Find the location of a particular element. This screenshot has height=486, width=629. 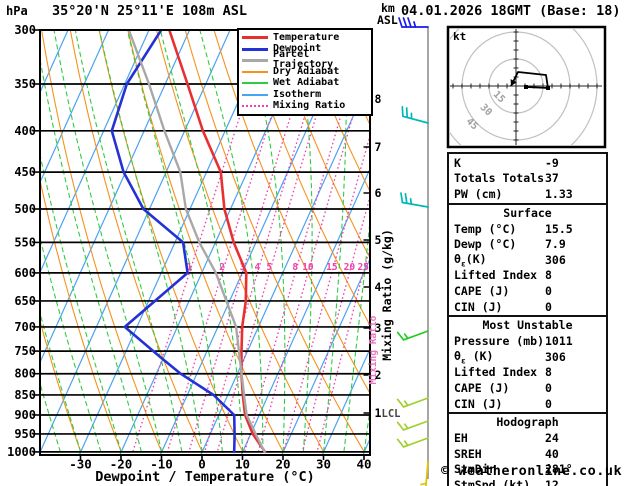

table-row: θε(K) 306 is located at coordinates (527, 260).